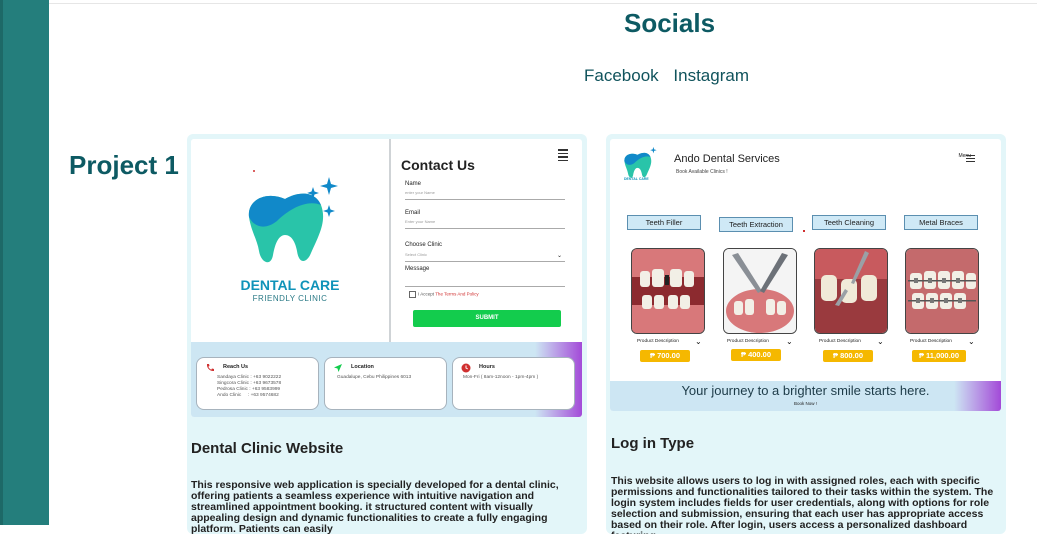 The width and height of the screenshot is (1037, 534). Describe the element at coordinates (485, 195) in the screenshot. I see `name-field: enter your Name` at that location.